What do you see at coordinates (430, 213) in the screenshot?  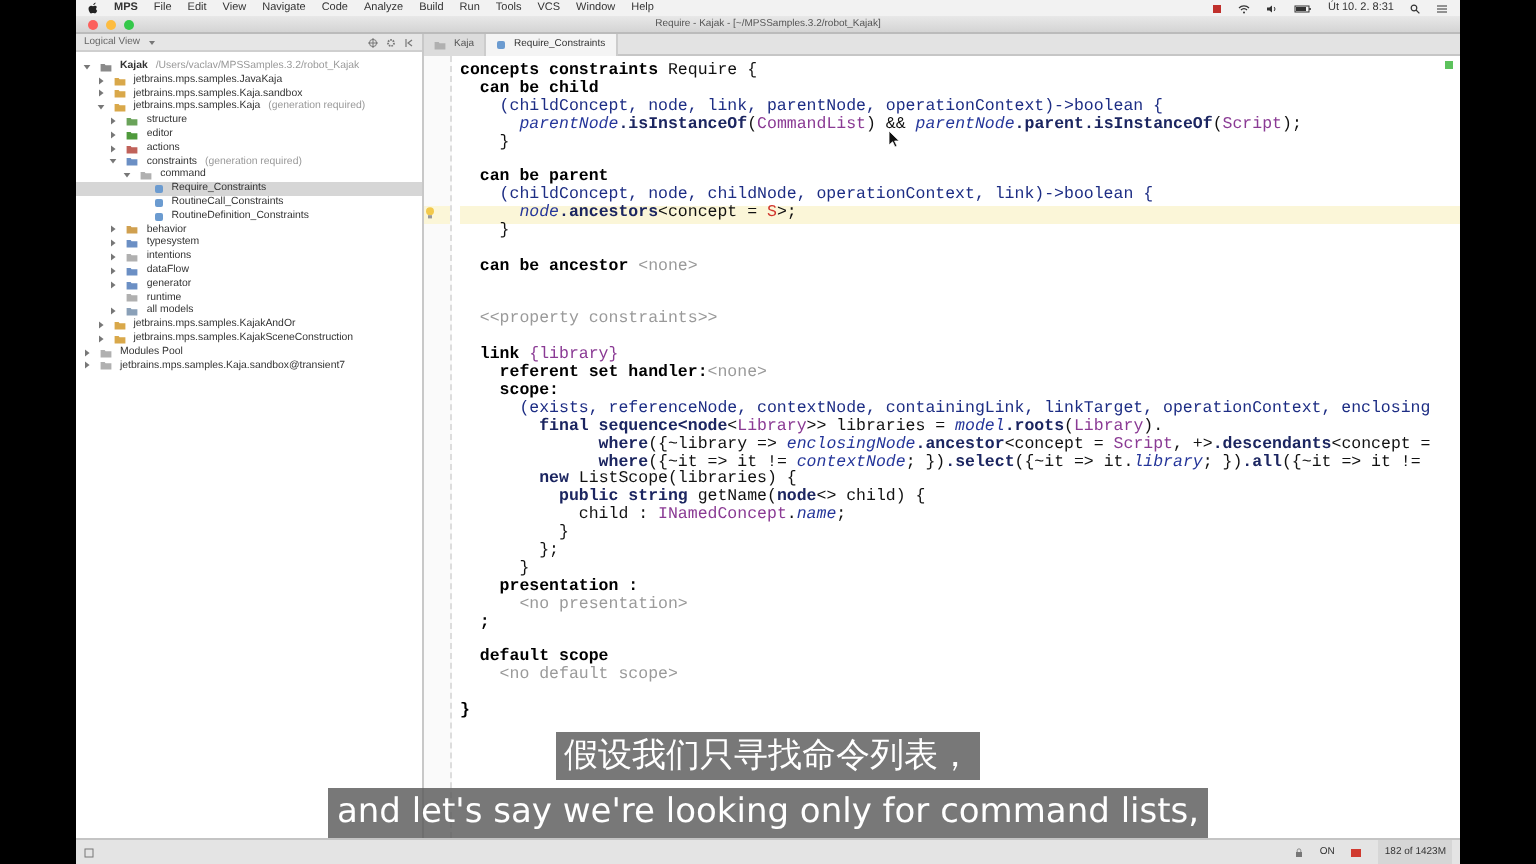 I see `lightbulb-icon` at bounding box center [430, 213].